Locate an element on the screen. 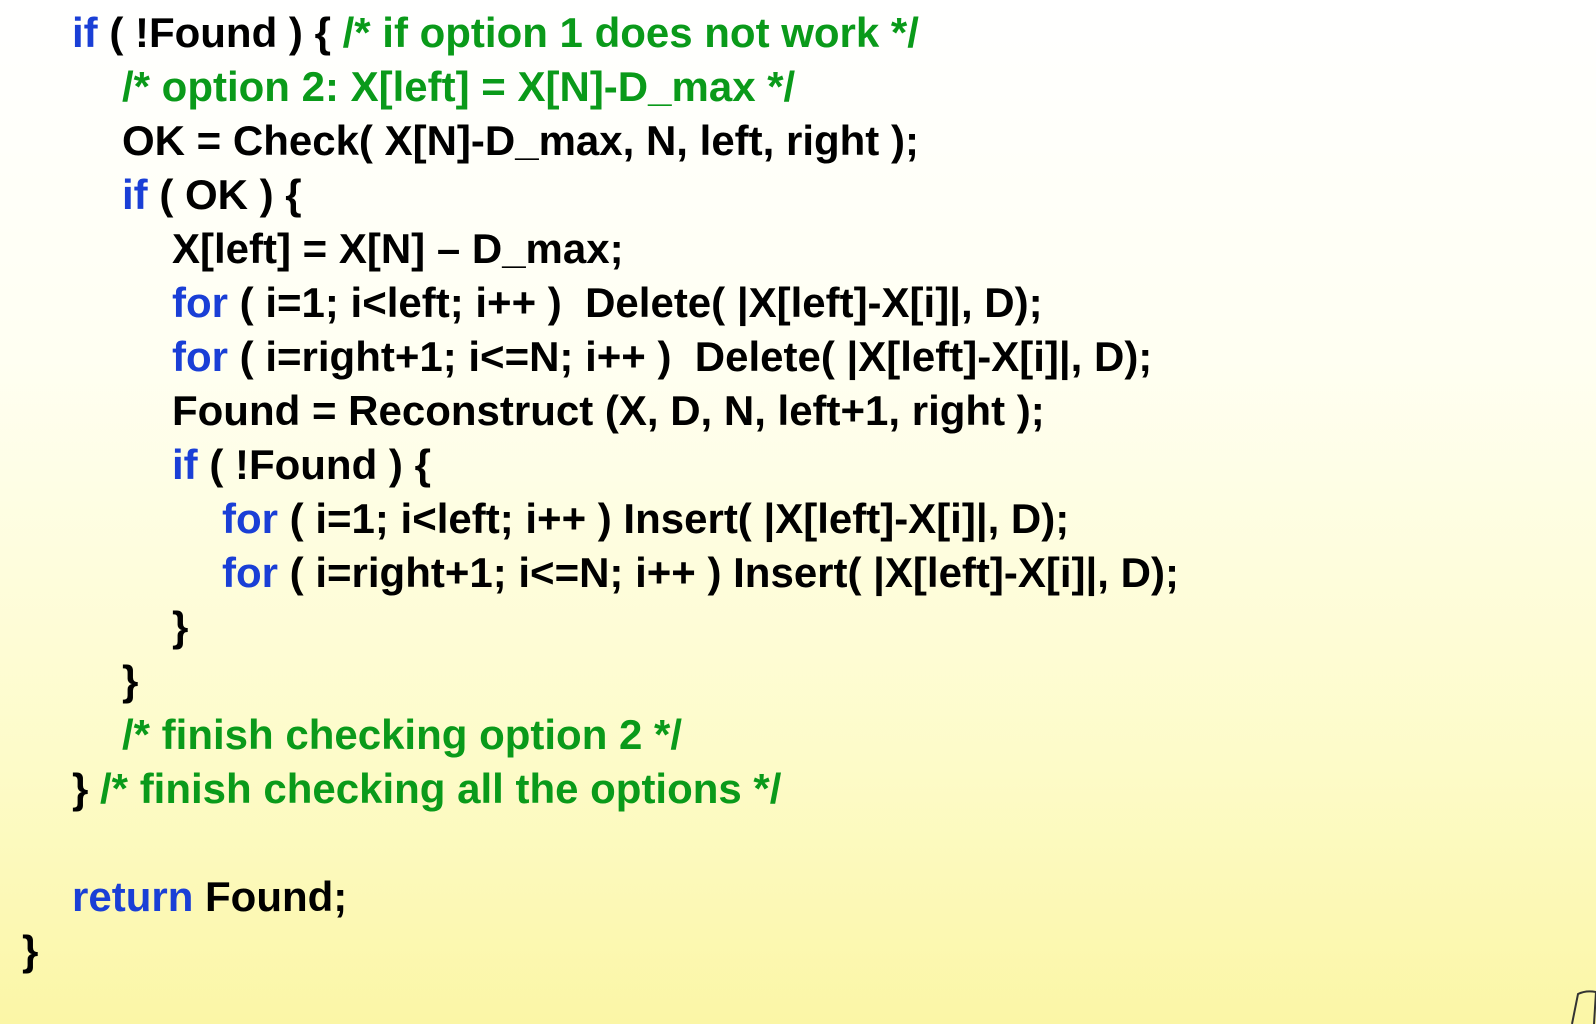  corner-decoration-icon is located at coordinates (1583, 1007).